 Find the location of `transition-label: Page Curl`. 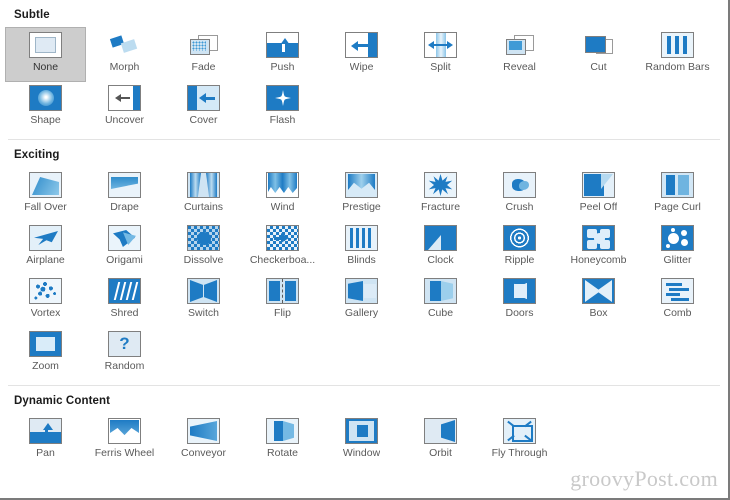

transition-label: Page Curl is located at coordinates (677, 207).